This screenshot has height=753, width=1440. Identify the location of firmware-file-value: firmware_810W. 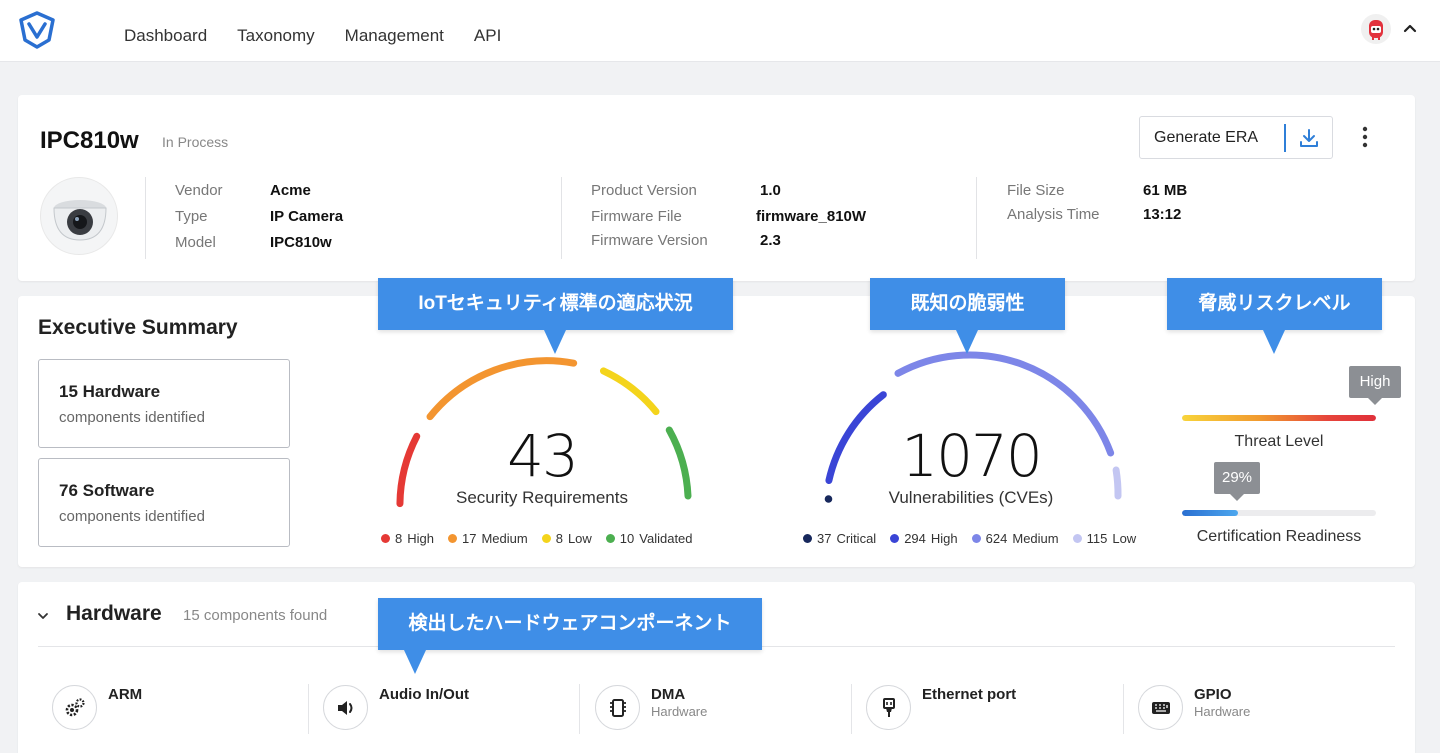
(811, 216).